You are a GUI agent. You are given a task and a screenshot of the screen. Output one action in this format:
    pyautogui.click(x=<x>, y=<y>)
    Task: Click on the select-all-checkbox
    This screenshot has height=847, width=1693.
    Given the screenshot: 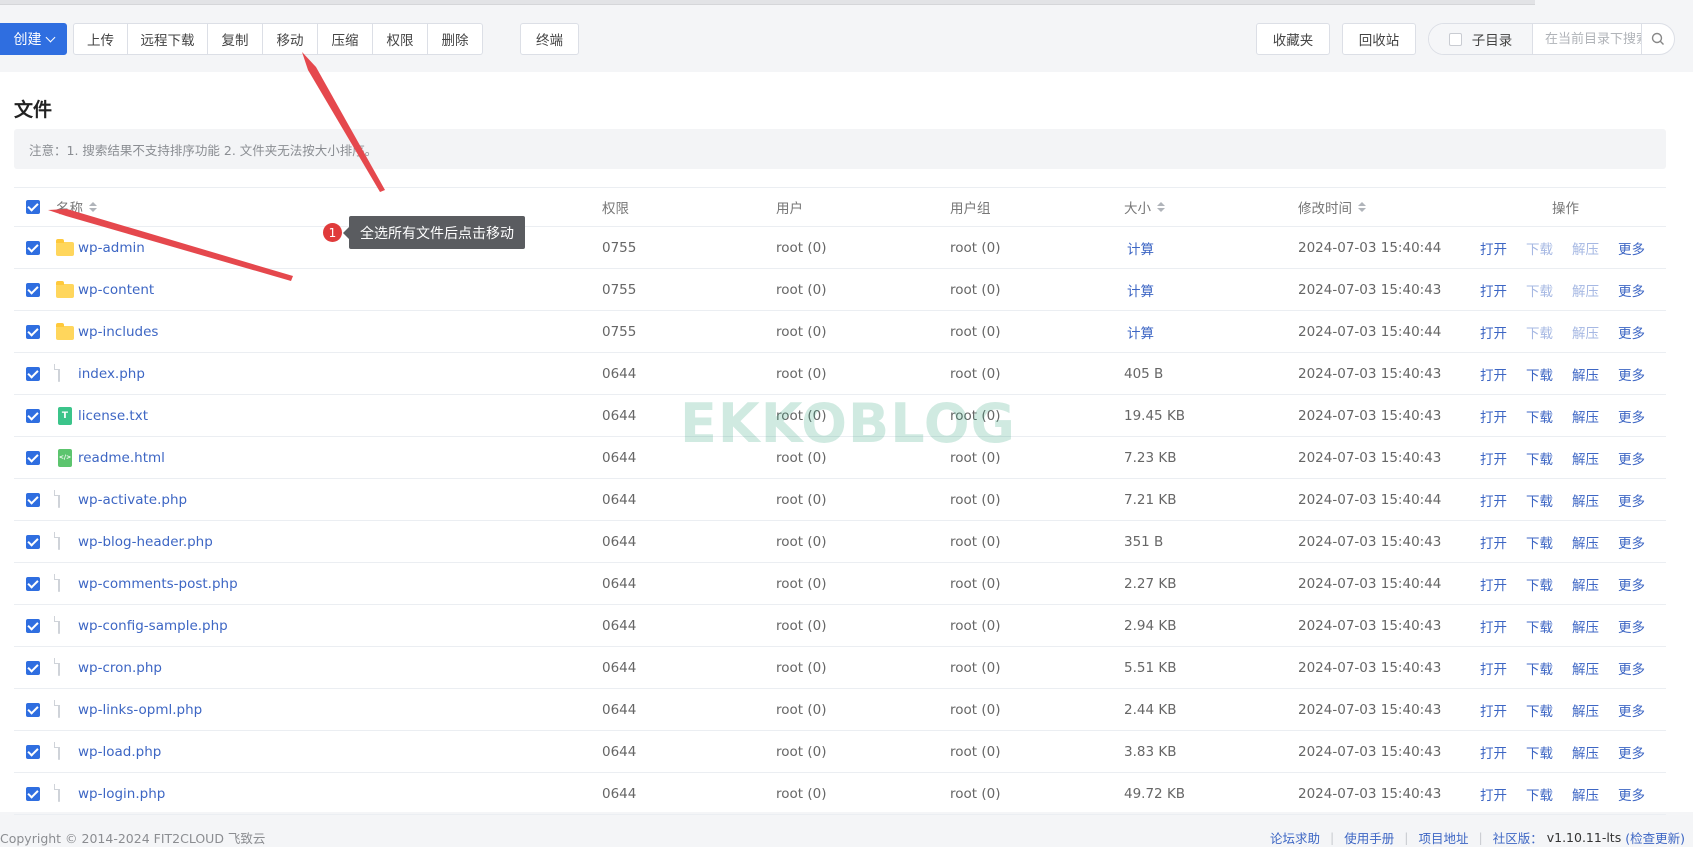 What is the action you would take?
    pyautogui.click(x=33, y=207)
    